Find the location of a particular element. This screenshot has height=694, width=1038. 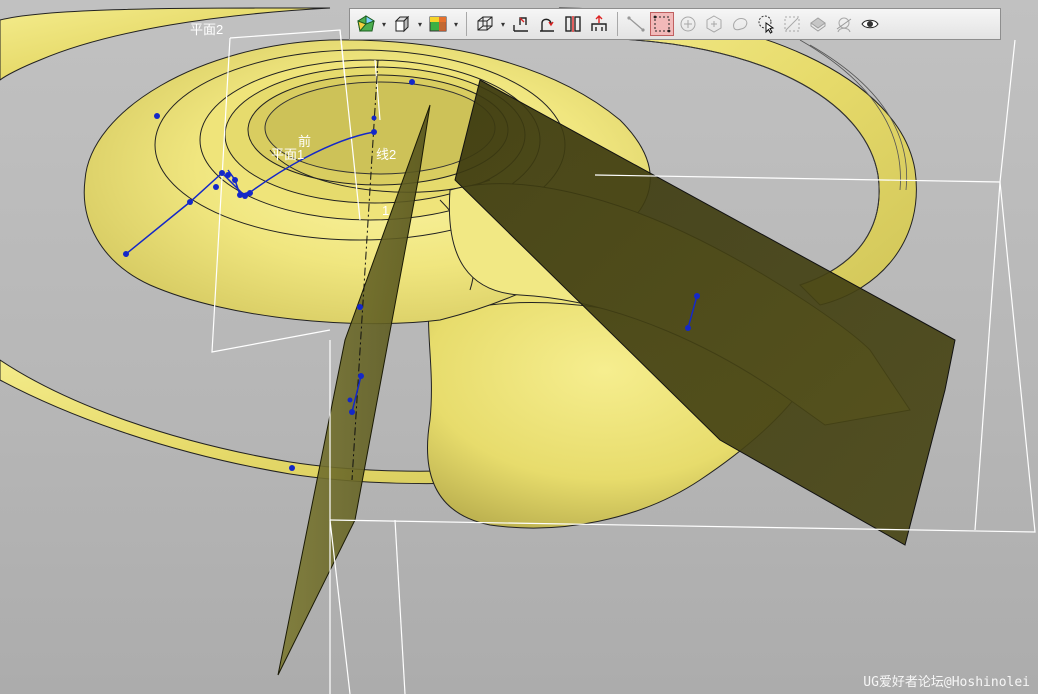

show-button is located at coordinates (870, 24).